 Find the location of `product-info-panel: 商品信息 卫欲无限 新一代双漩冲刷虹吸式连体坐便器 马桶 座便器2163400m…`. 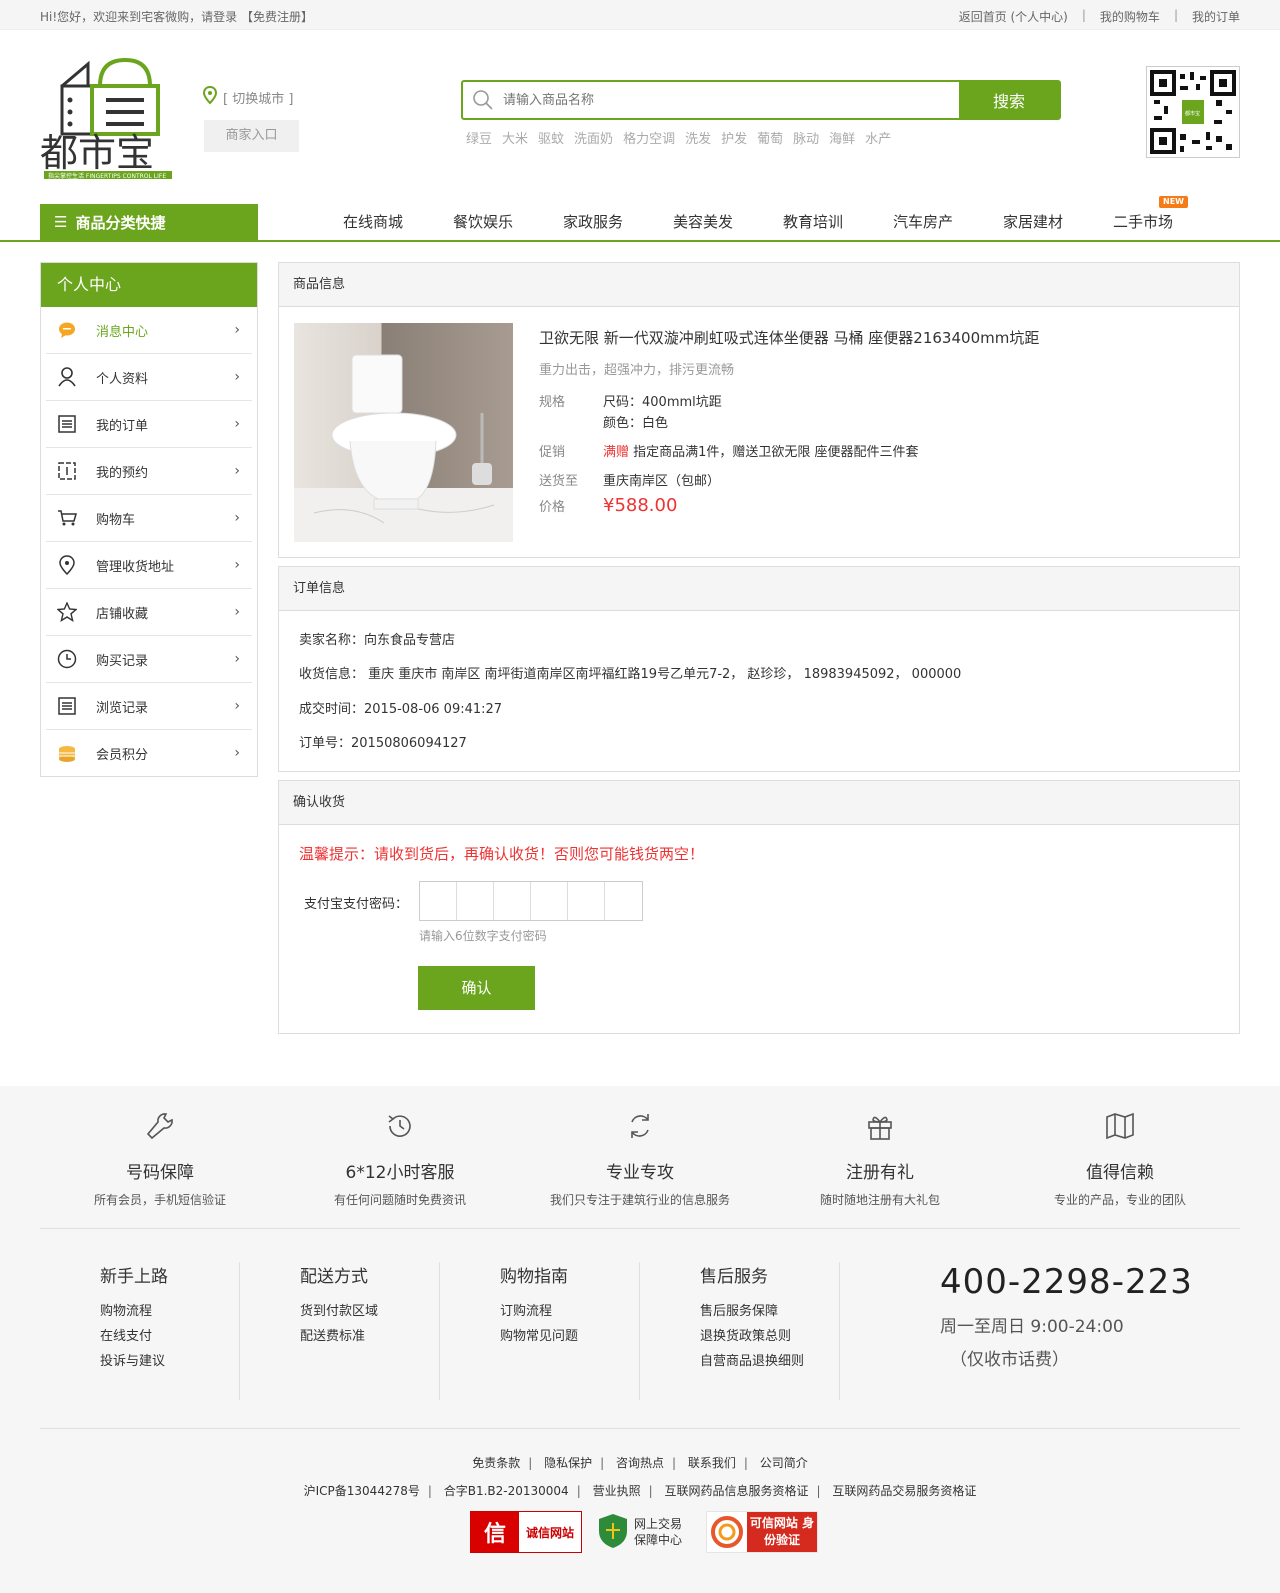

product-info-panel: 商品信息 卫欲无限 新一代双漩冲刷虹吸式连体坐便器 马桶 座便器2163400m… is located at coordinates (759, 410).